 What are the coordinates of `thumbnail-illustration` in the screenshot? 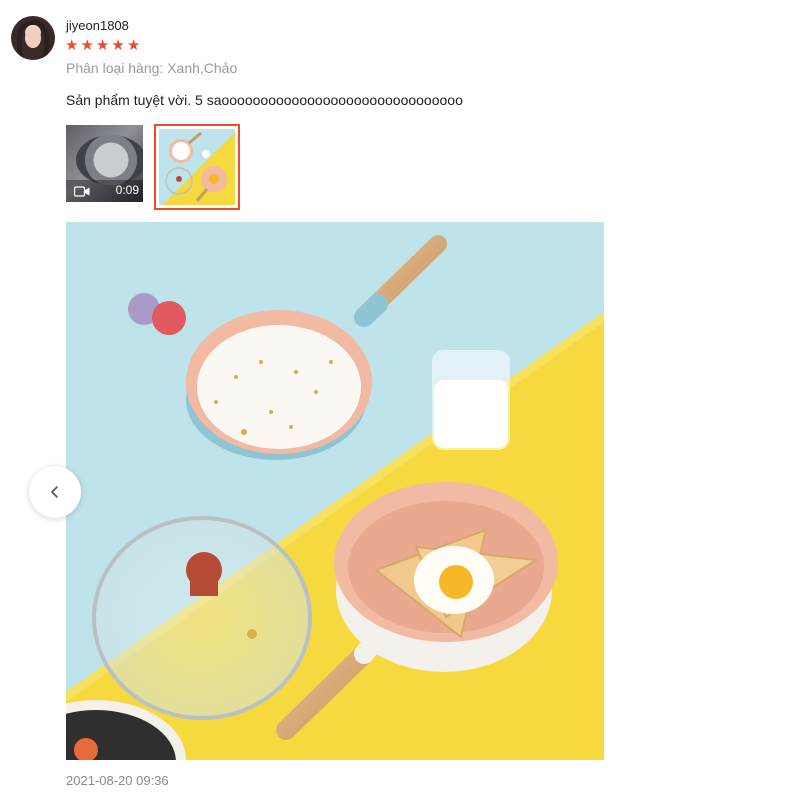 It's located at (196, 166).